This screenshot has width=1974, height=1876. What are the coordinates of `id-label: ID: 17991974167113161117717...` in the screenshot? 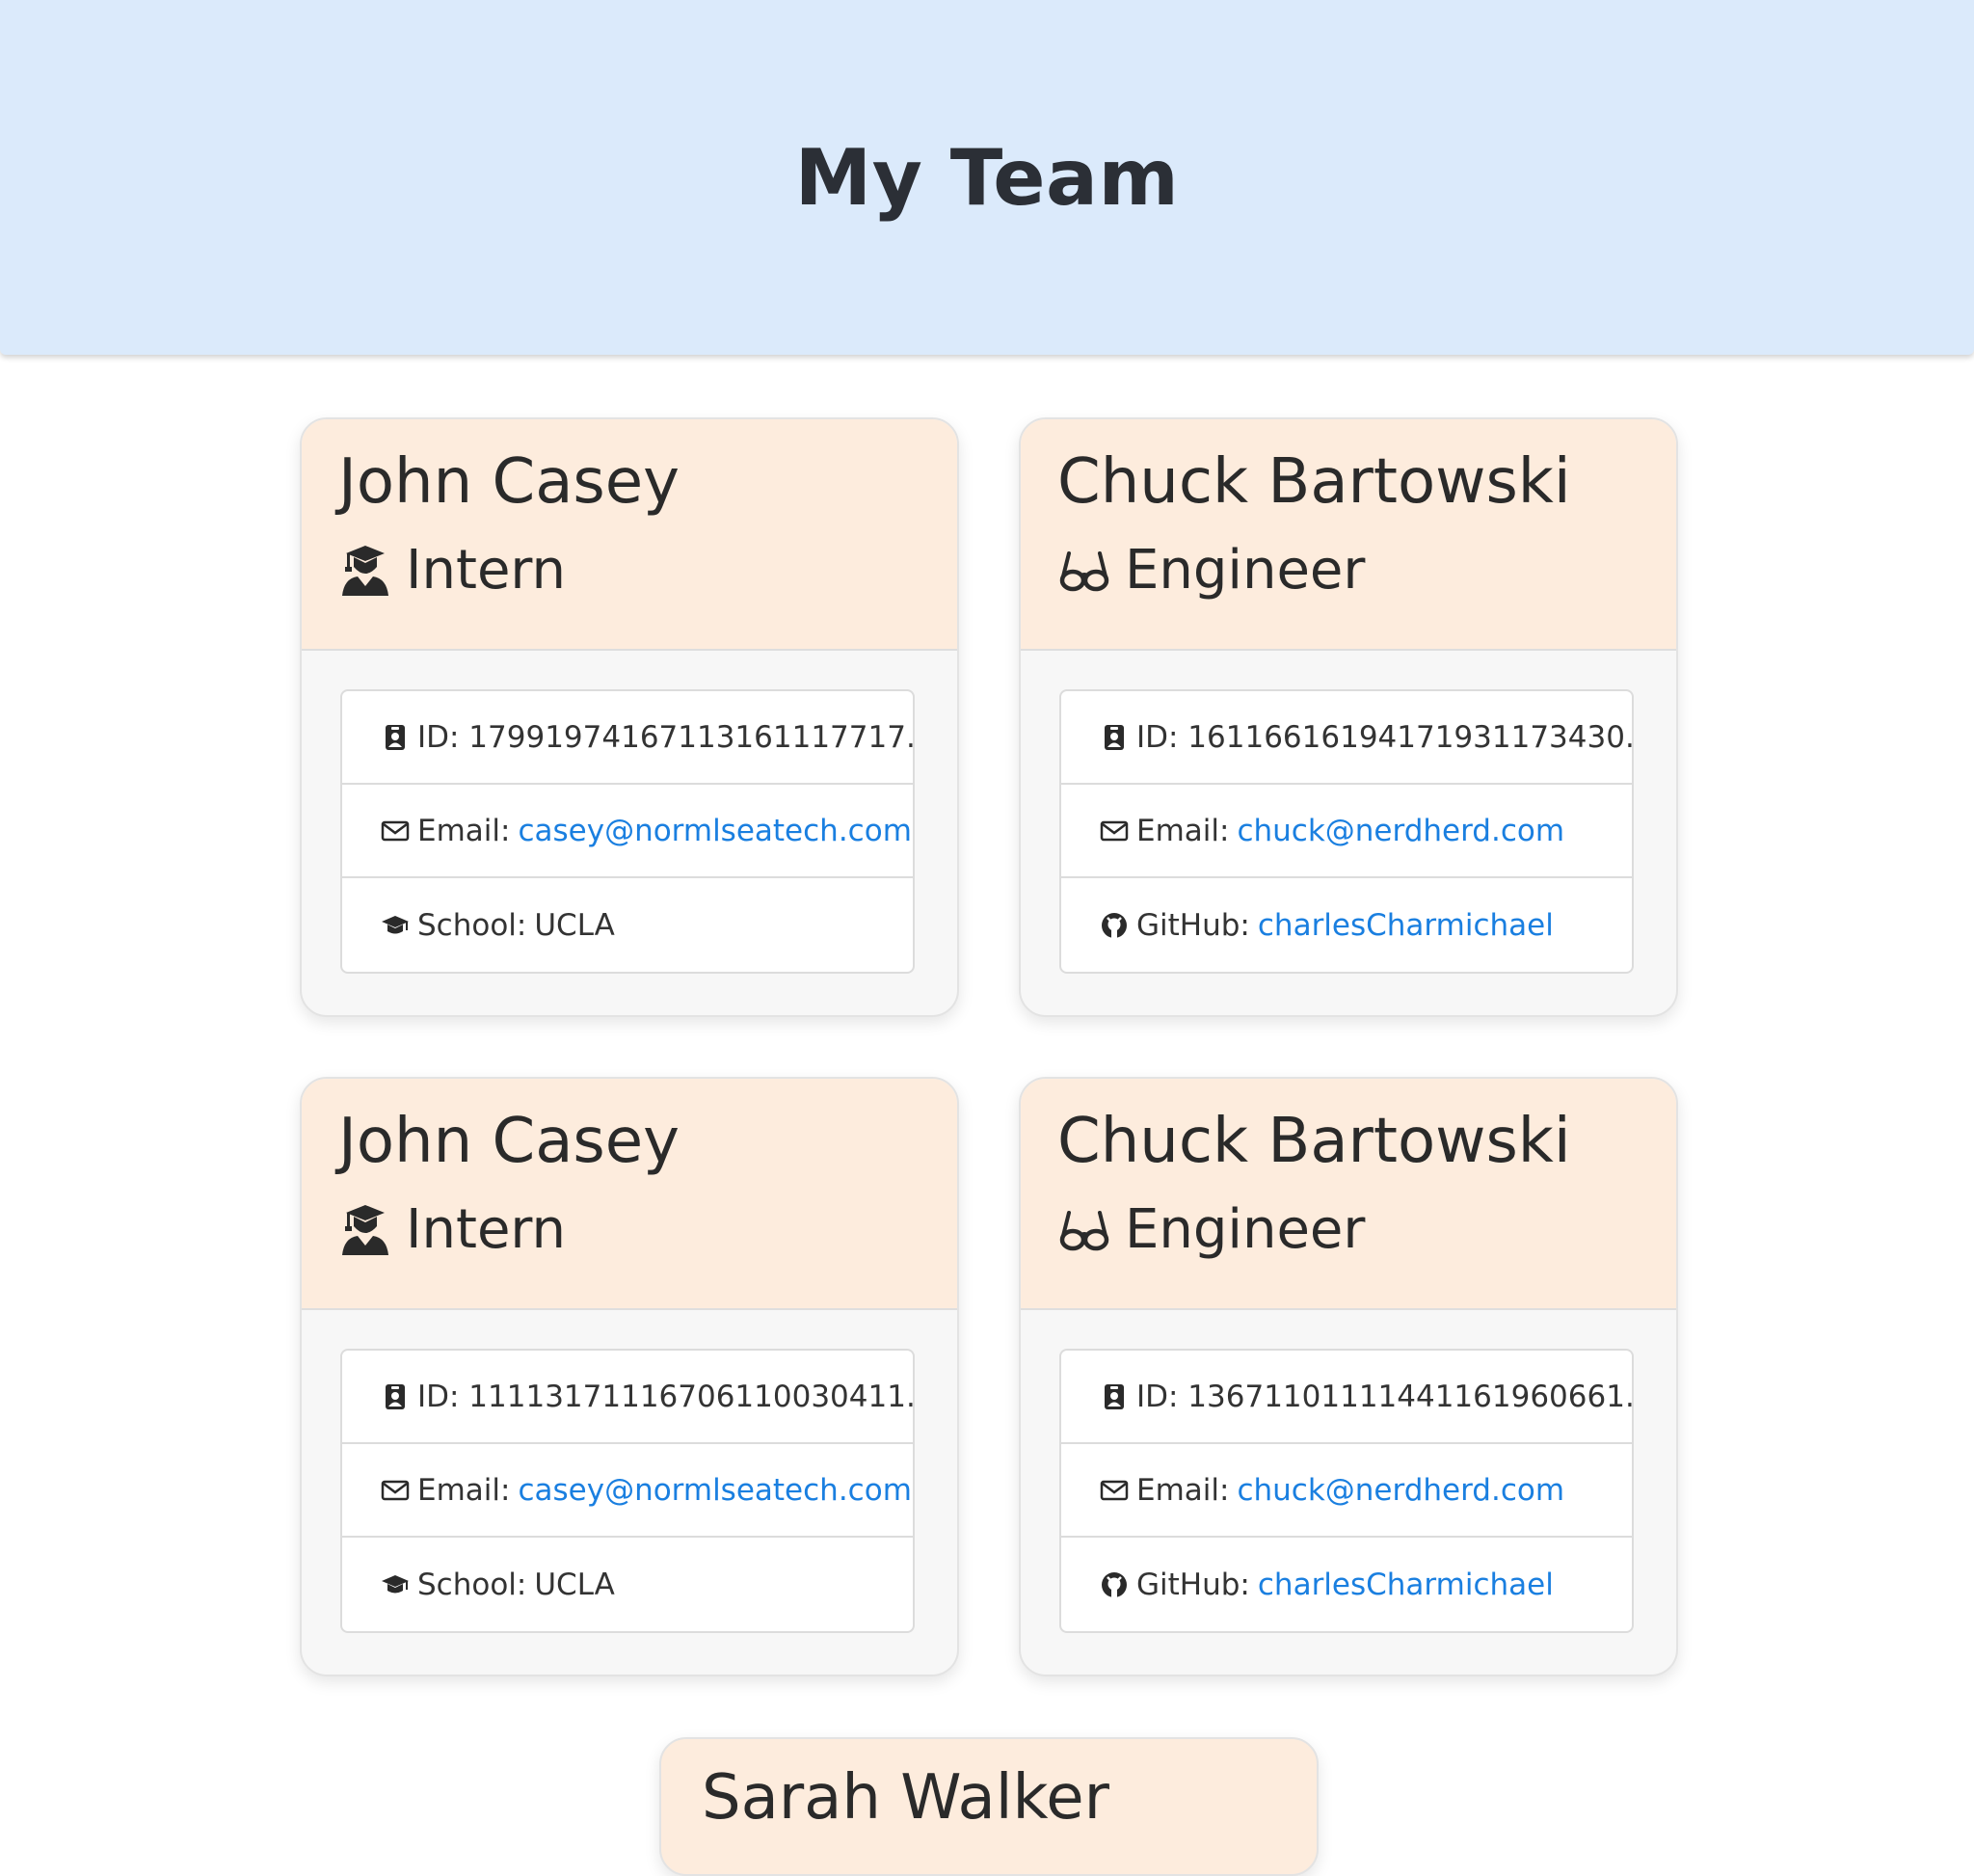 It's located at (665, 737).